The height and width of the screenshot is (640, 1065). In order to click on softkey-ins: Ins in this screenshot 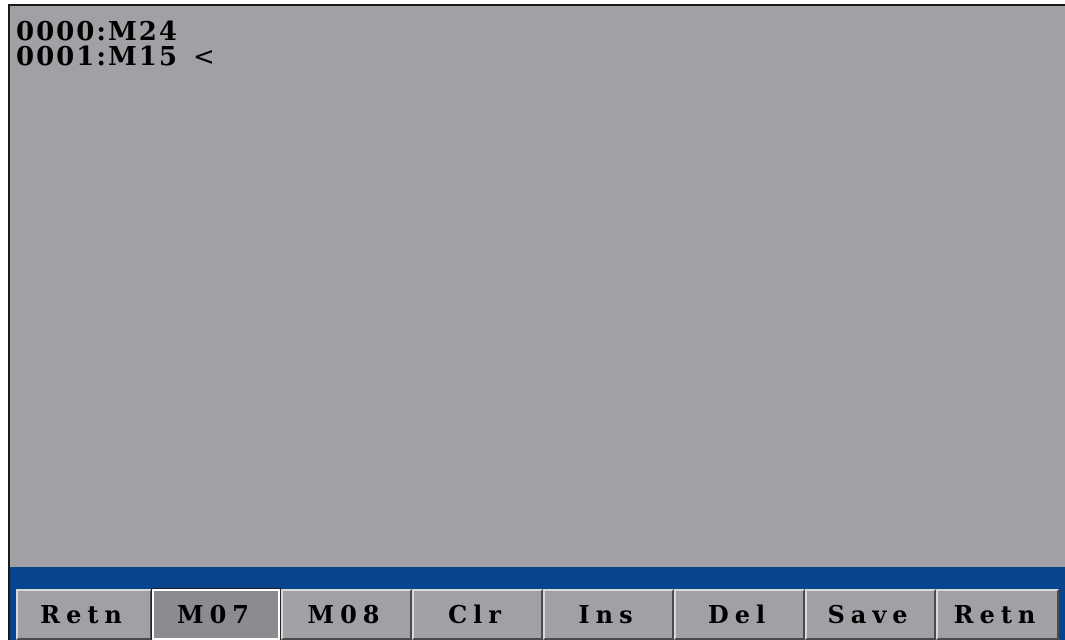, I will do `click(608, 614)`.